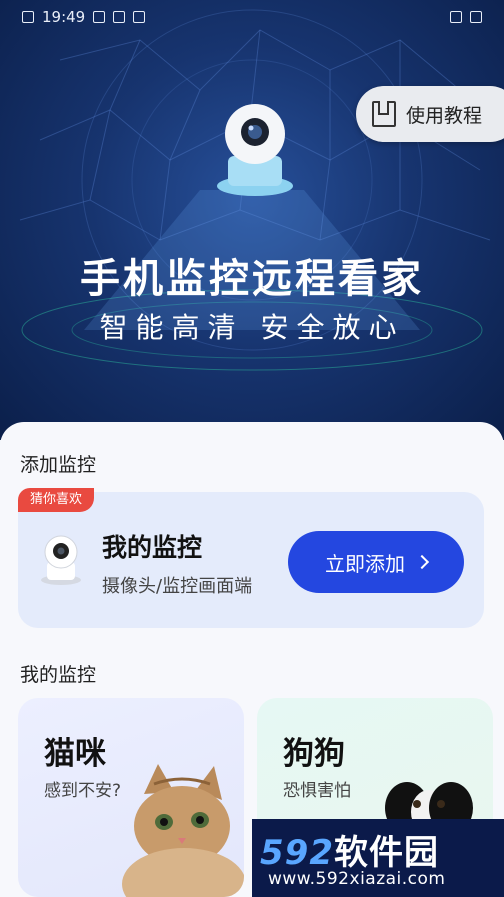  Describe the element at coordinates (58, 465) in the screenshot. I see `add-section-title: 添加监控` at that location.